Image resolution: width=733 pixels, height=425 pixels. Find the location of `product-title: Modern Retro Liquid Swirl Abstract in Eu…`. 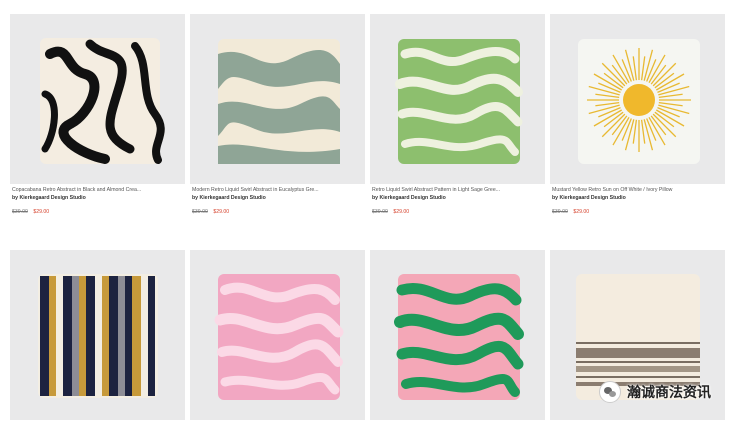

product-title: Modern Retro Liquid Swirl Abstract in Eu… is located at coordinates (278, 190).